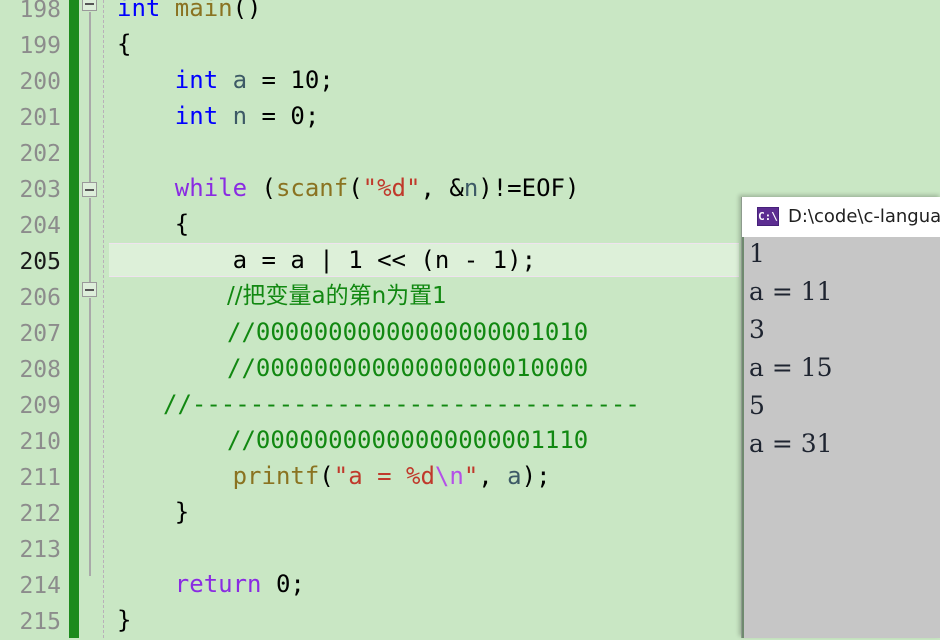 The height and width of the screenshot is (640, 940). What do you see at coordinates (218, 116) in the screenshot?
I see `code-line-201: int n = 0;` at bounding box center [218, 116].